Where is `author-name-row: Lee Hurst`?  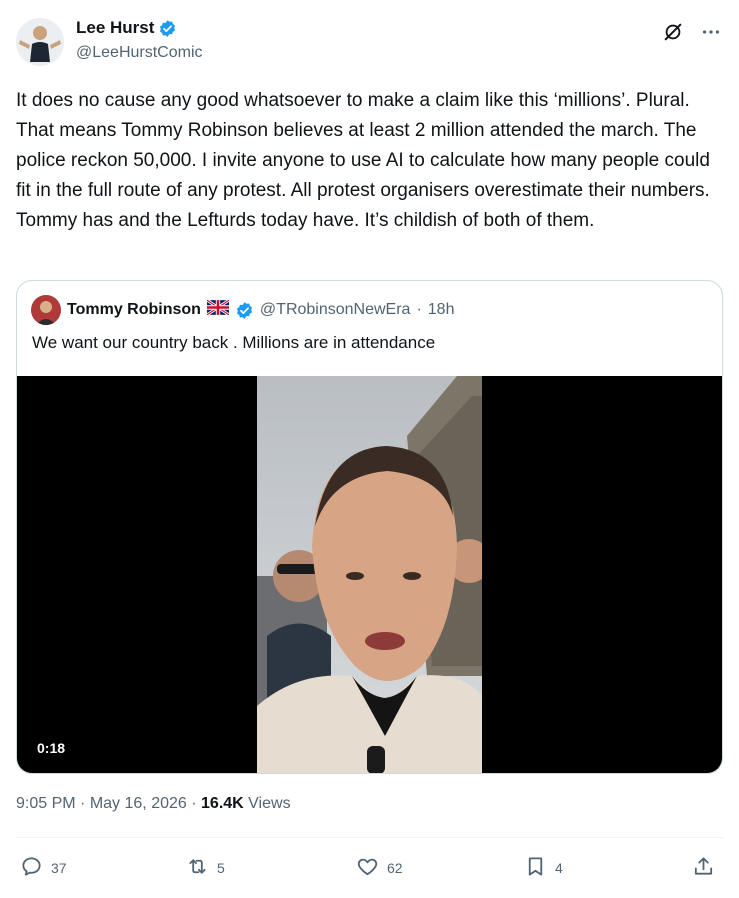
author-name-row: Lee Hurst is located at coordinates (126, 28).